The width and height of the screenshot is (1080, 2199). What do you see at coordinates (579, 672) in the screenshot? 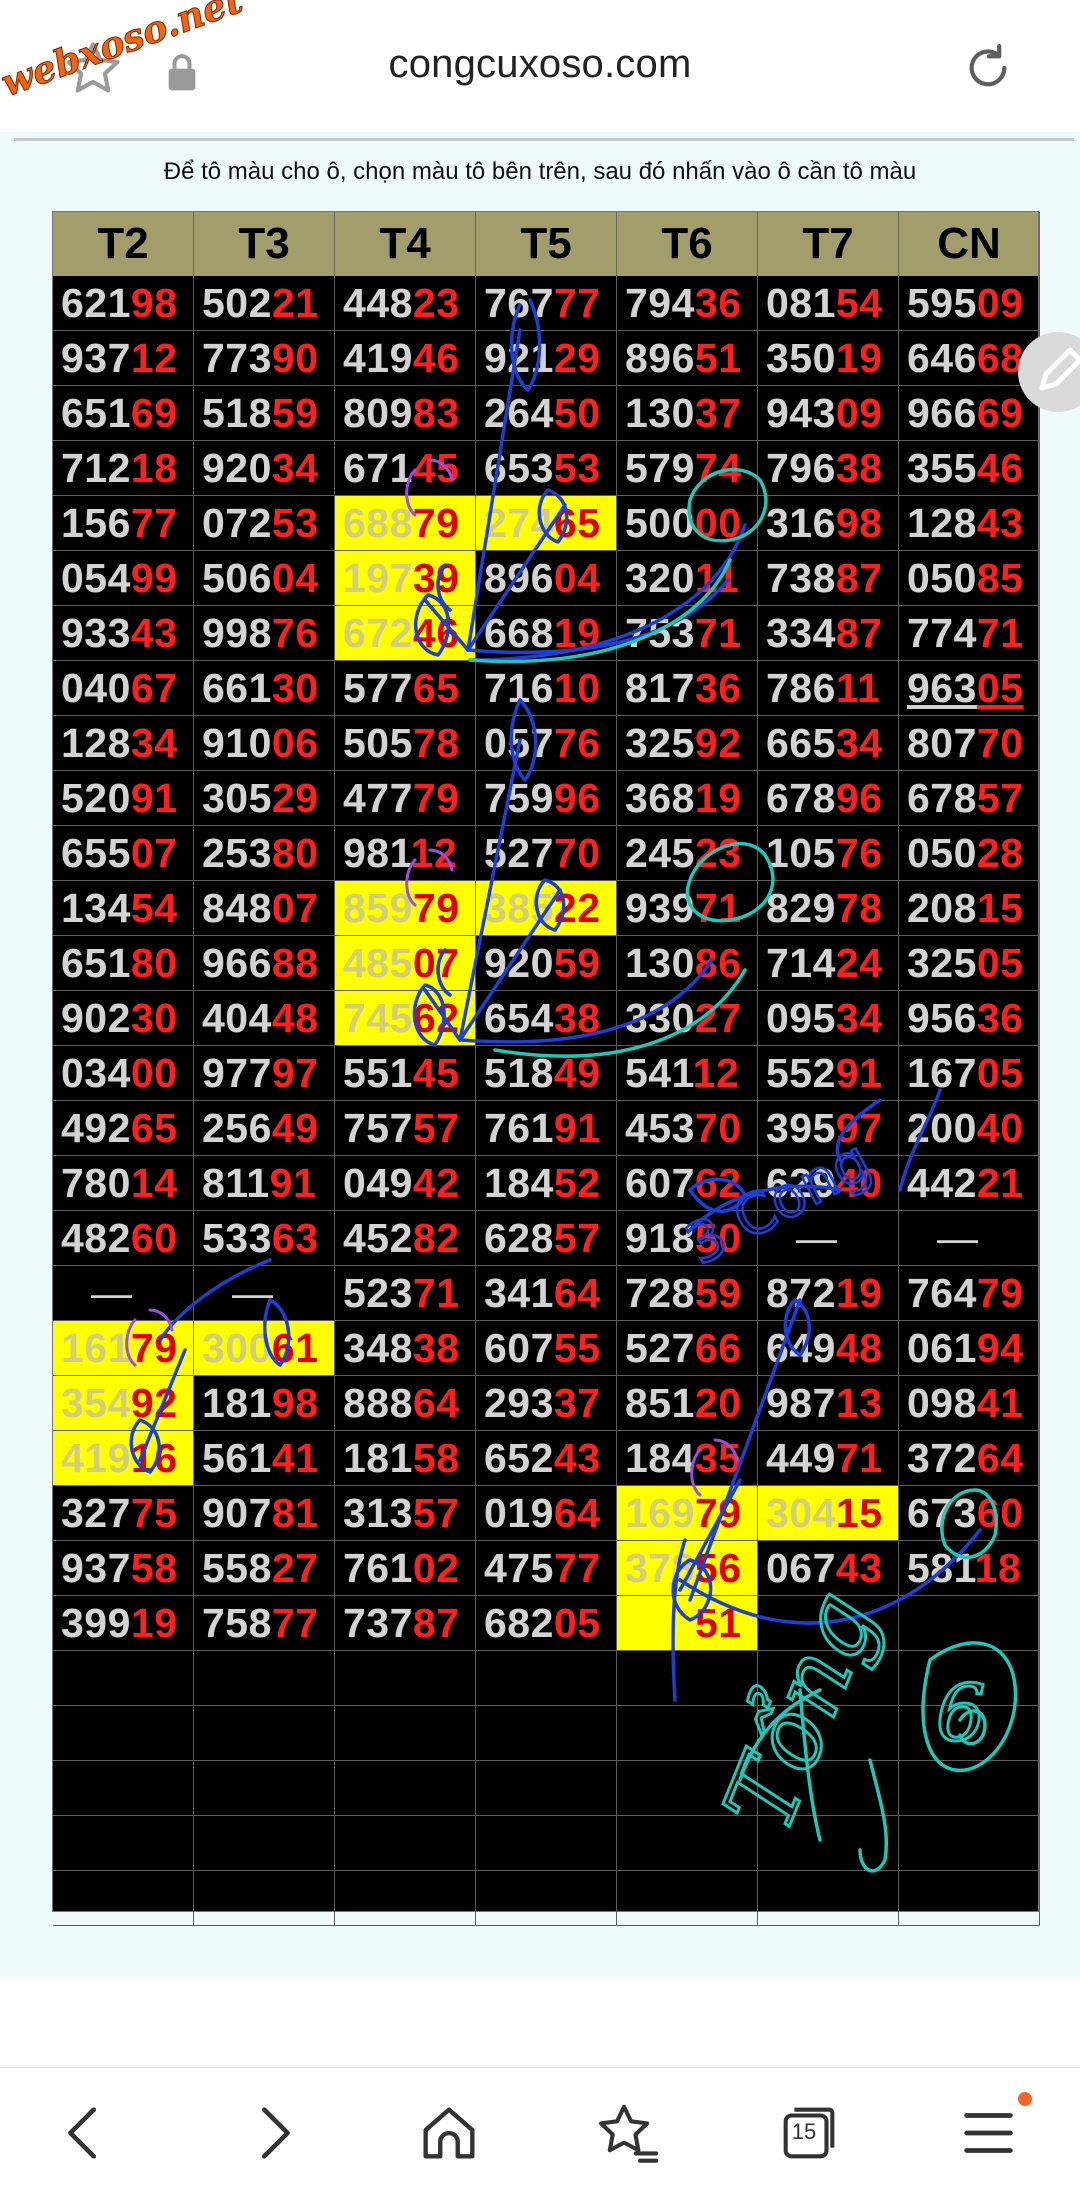
I see `ink-blue-strokes-top` at bounding box center [579, 672].